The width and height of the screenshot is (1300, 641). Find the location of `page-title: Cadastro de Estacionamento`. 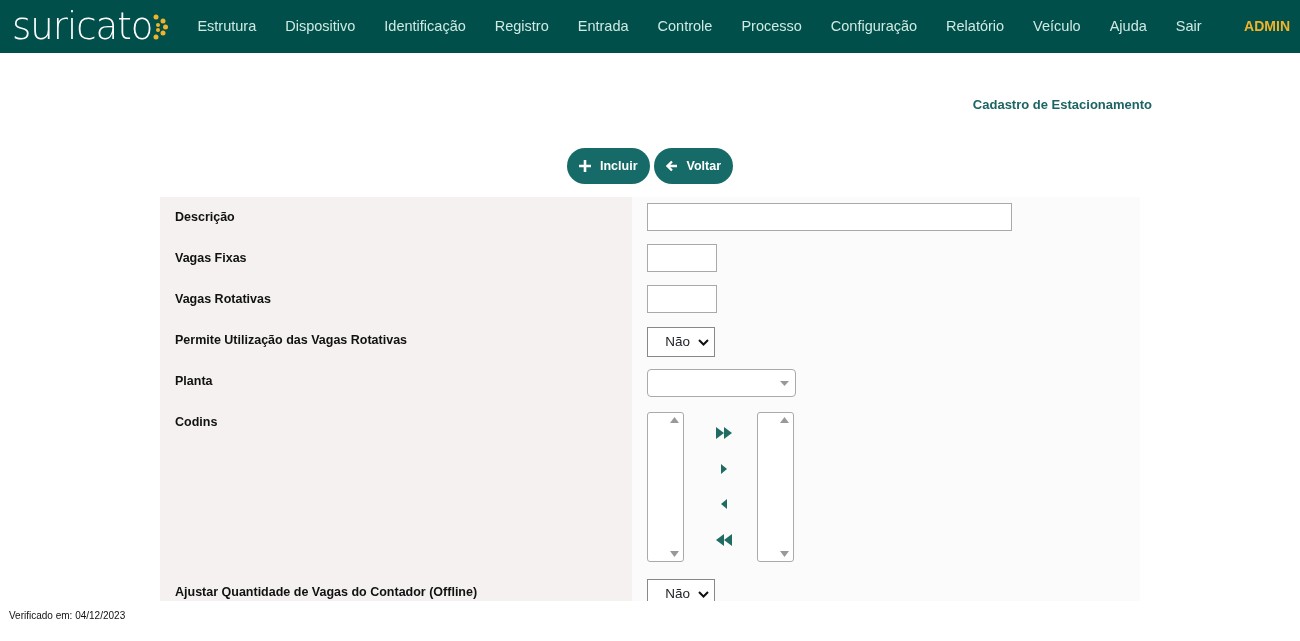

page-title: Cadastro de Estacionamento is located at coordinates (1061, 105).